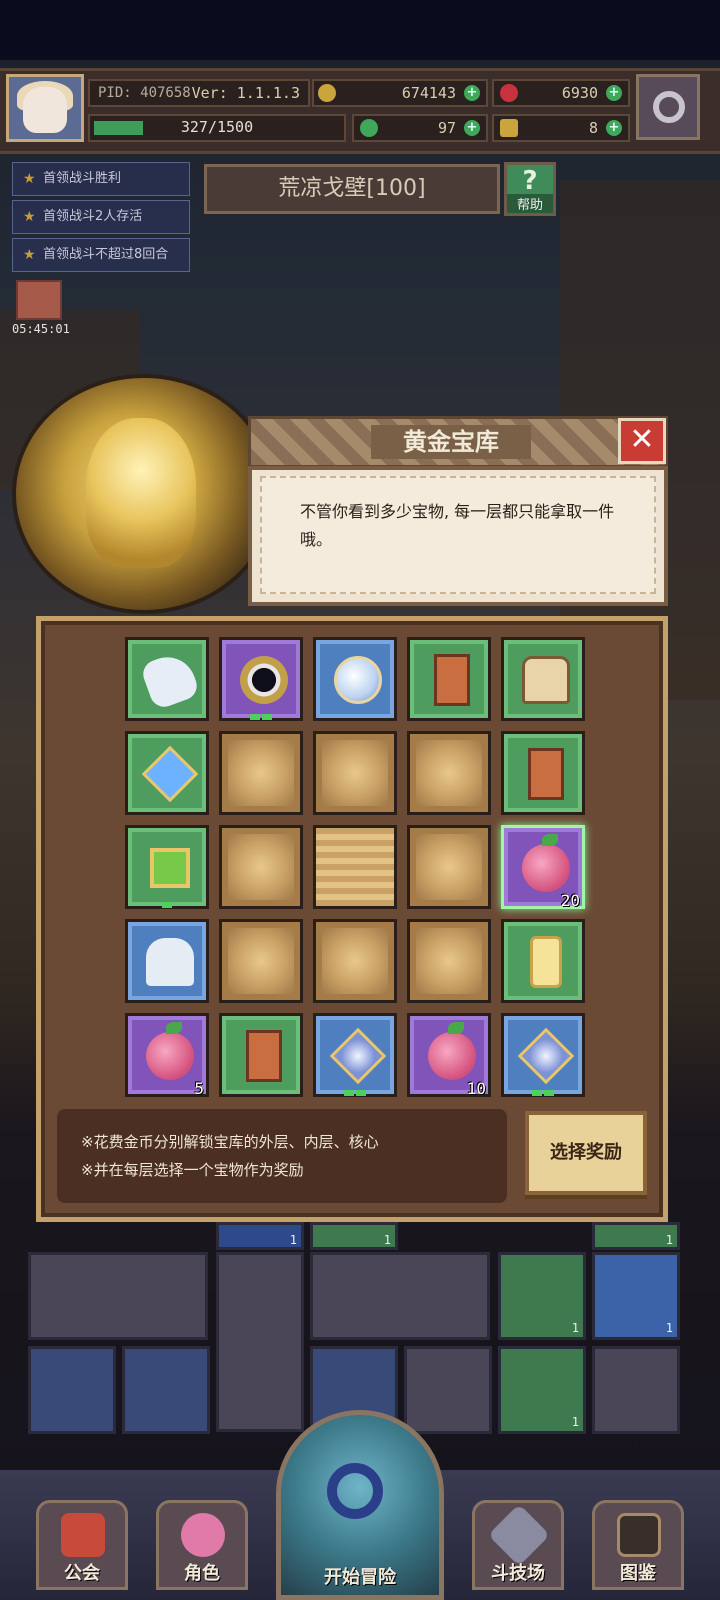  Describe the element at coordinates (518, 1545) in the screenshot. I see `nav-arena: 斗技场` at that location.